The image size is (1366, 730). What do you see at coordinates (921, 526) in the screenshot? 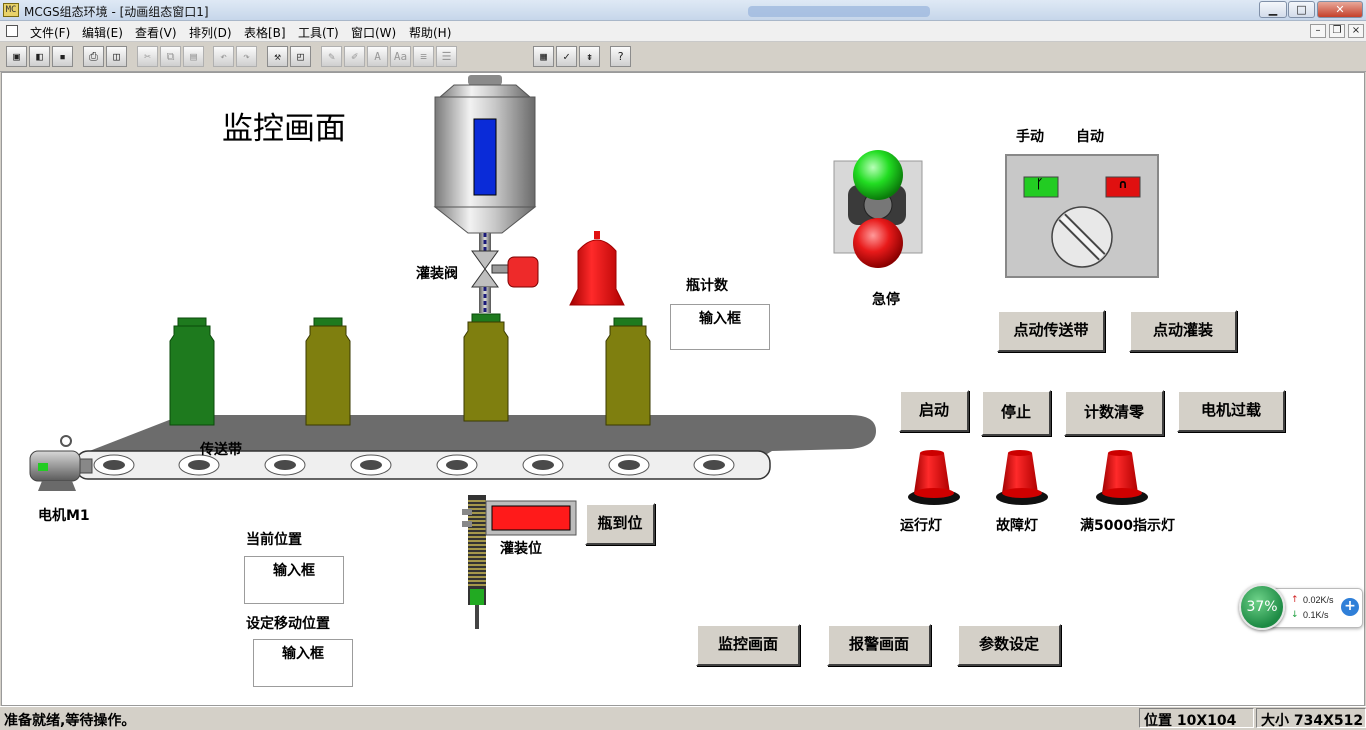
I see `run-lamp-label: 运行灯` at bounding box center [921, 526].